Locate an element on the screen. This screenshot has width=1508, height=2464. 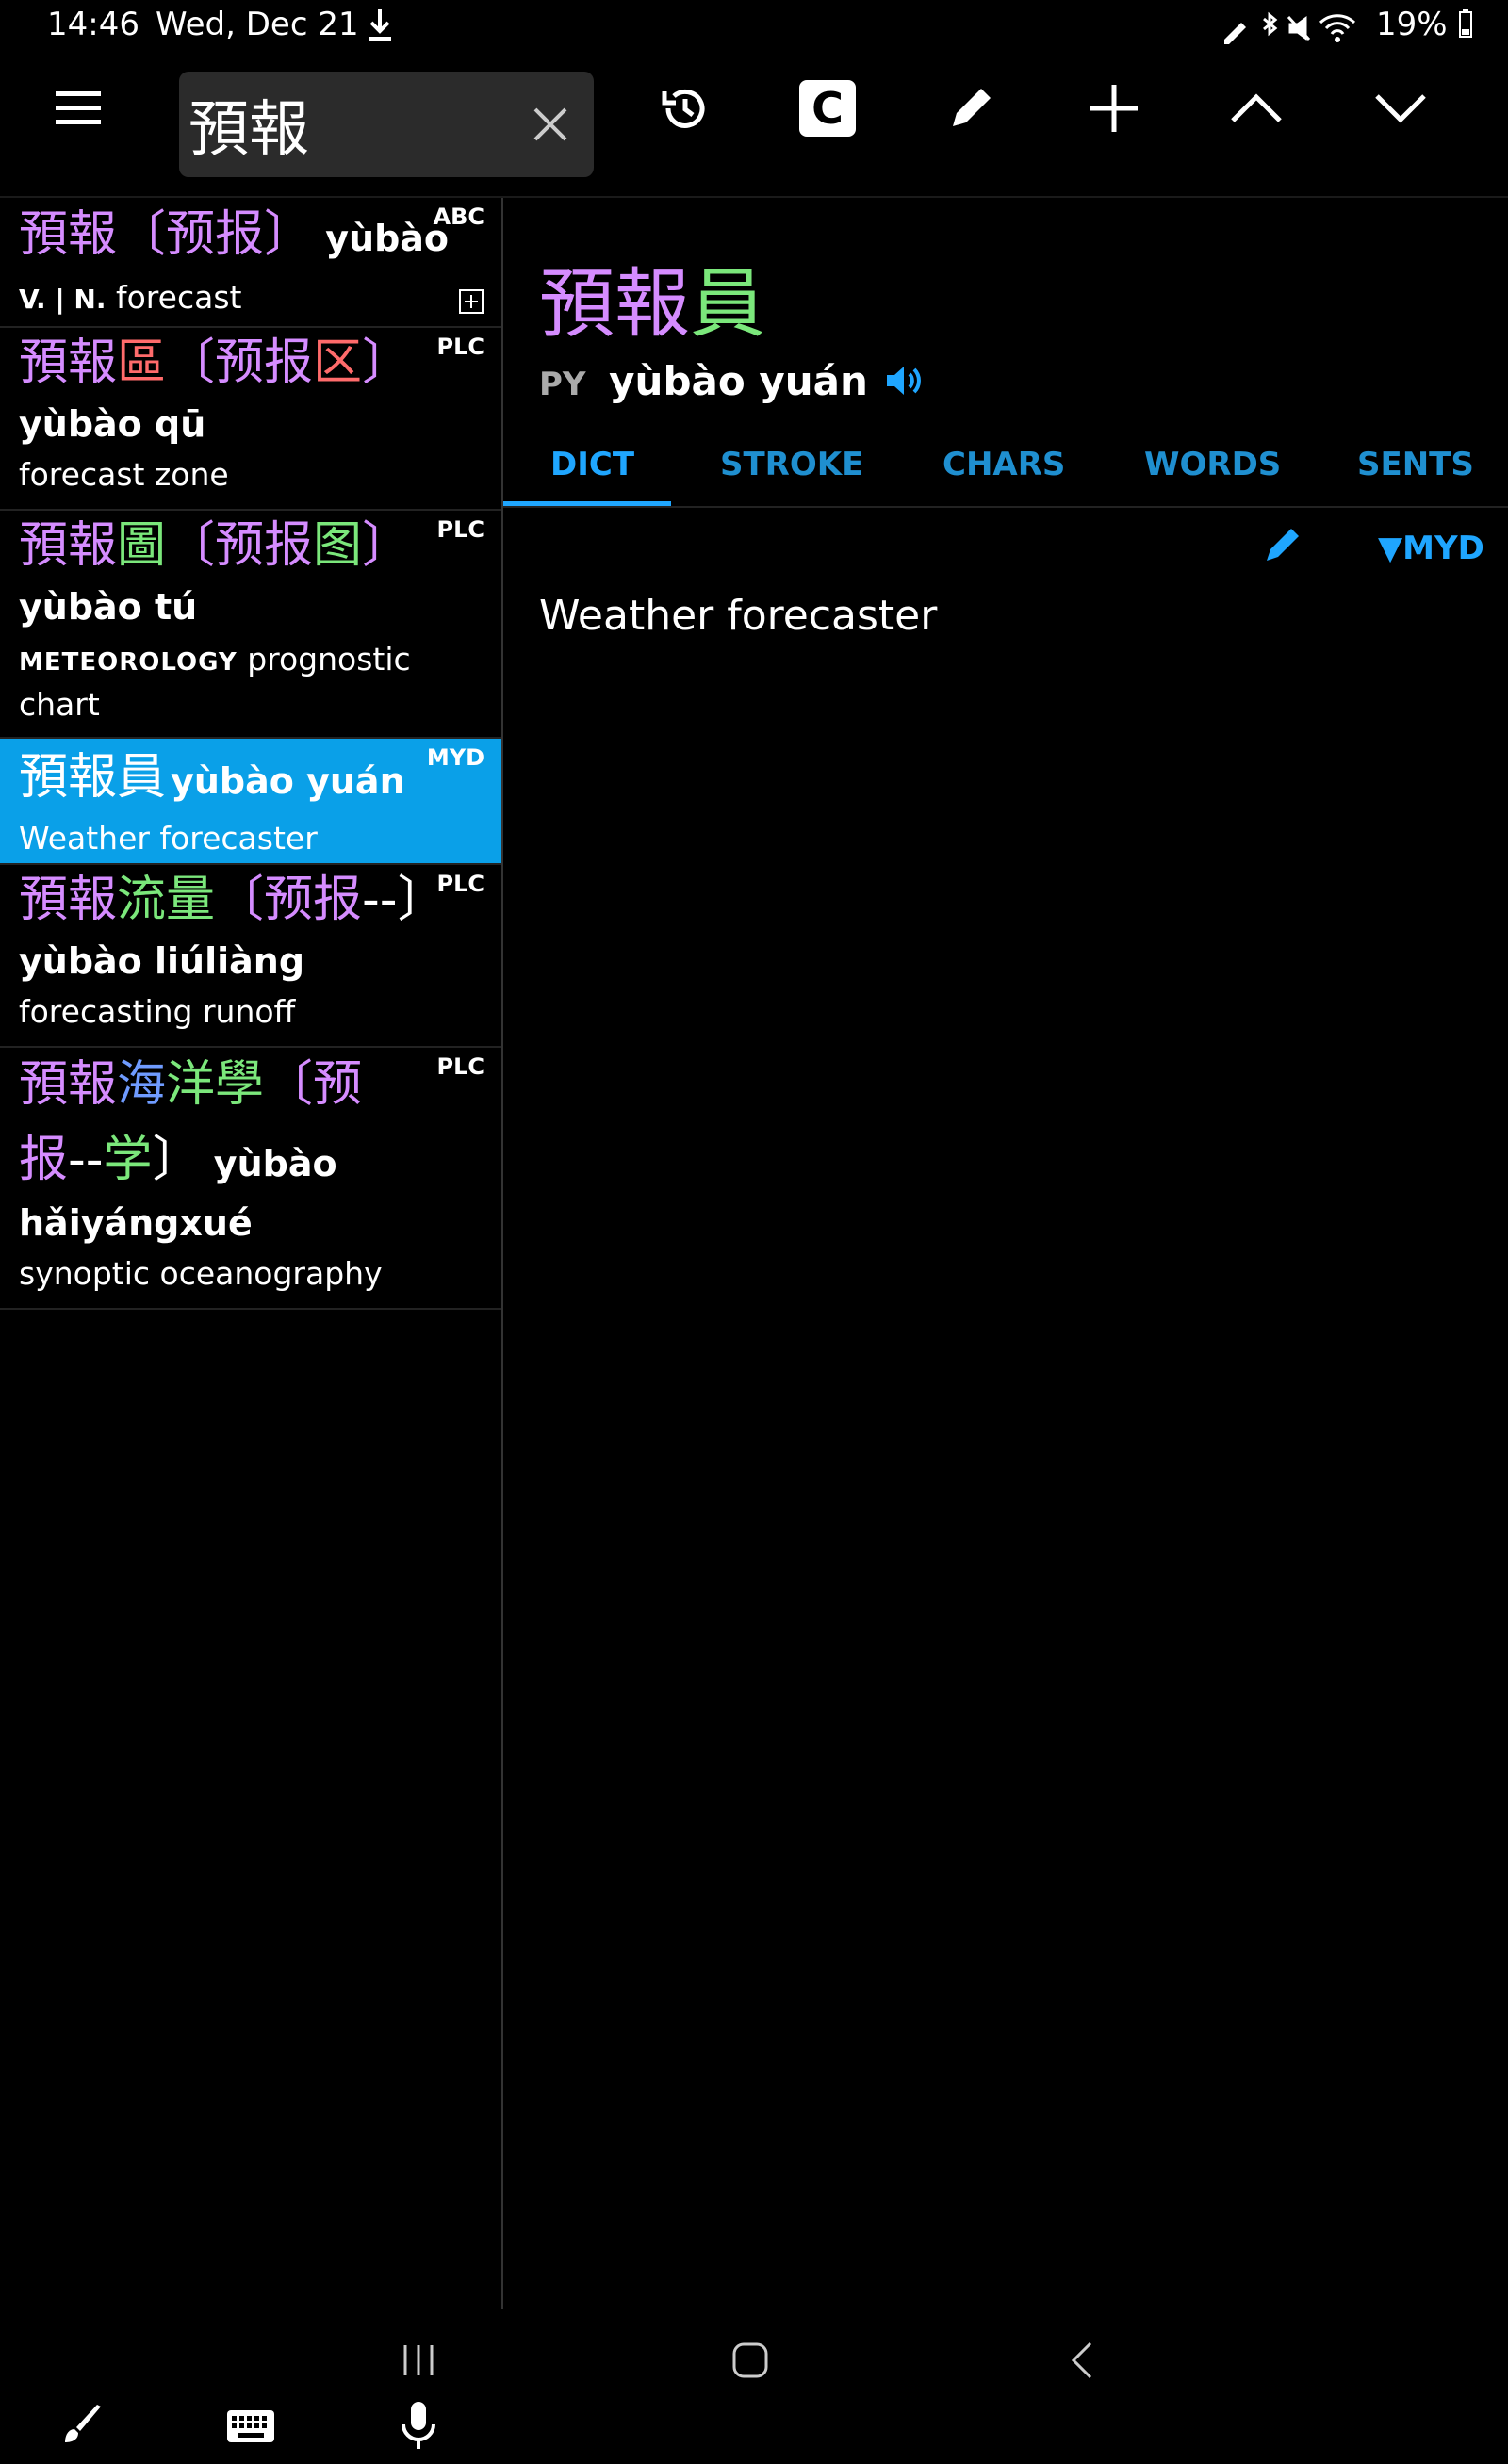
headword-segment: 〔预报〕 is located at coordinates (216, 234).